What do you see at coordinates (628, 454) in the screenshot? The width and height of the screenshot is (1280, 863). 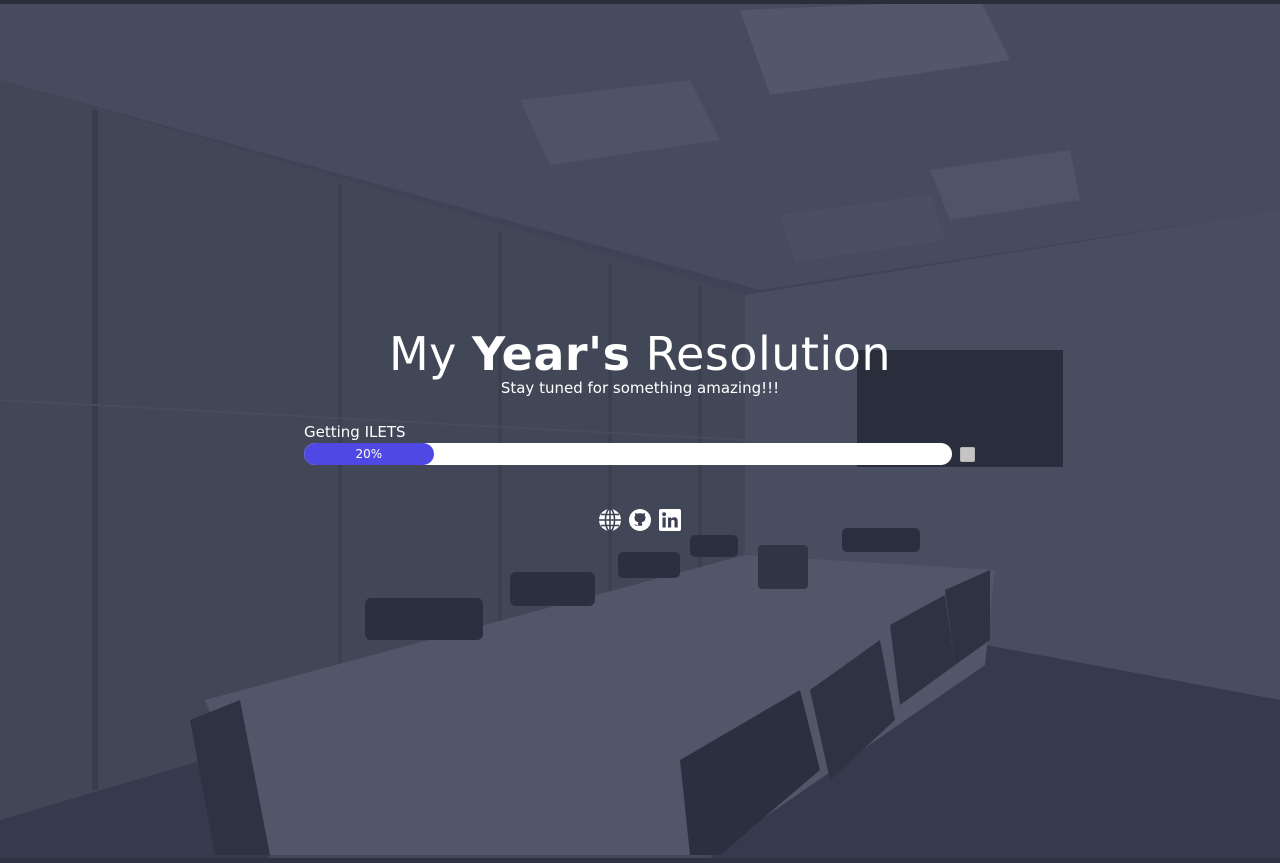 I see `progress-bar-track: 20%` at bounding box center [628, 454].